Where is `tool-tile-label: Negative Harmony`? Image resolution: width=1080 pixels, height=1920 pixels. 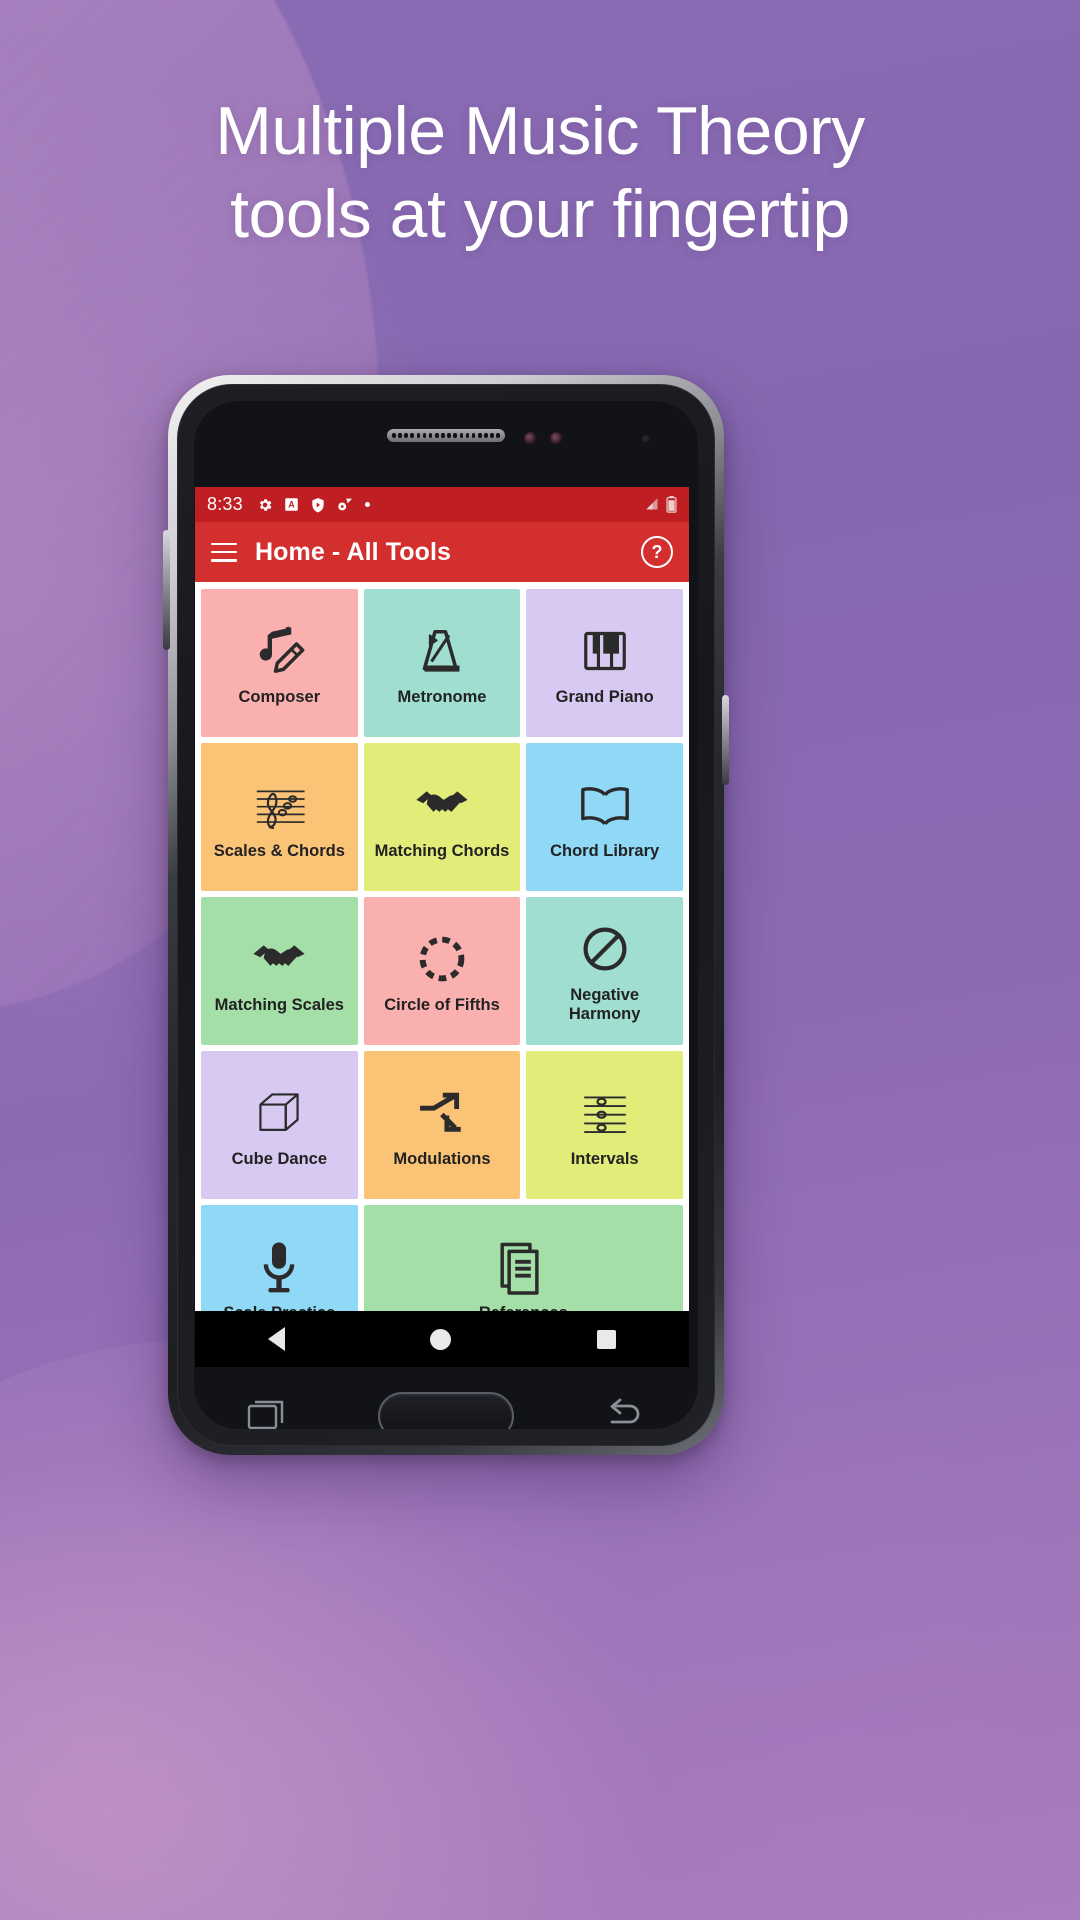 tool-tile-label: Negative Harmony is located at coordinates (604, 1004).